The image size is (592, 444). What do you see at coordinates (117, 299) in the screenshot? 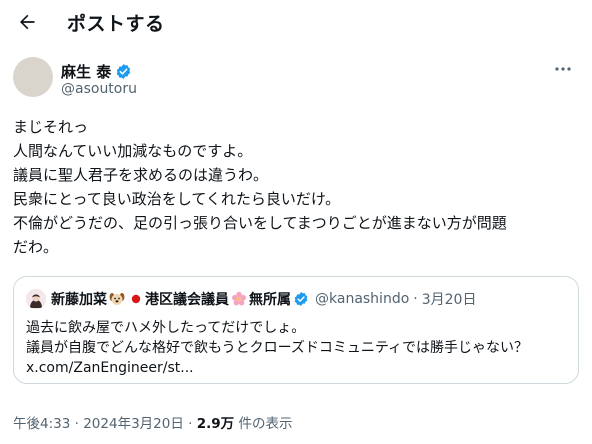
I see `dog-face-icon` at bounding box center [117, 299].